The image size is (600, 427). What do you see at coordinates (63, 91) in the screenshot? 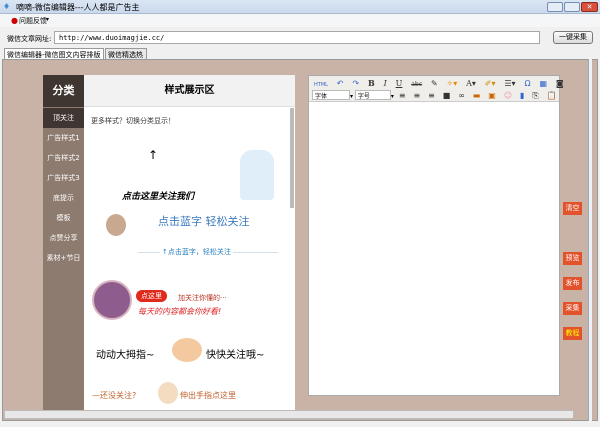
I see `sidebar-title: 分类` at bounding box center [63, 91].